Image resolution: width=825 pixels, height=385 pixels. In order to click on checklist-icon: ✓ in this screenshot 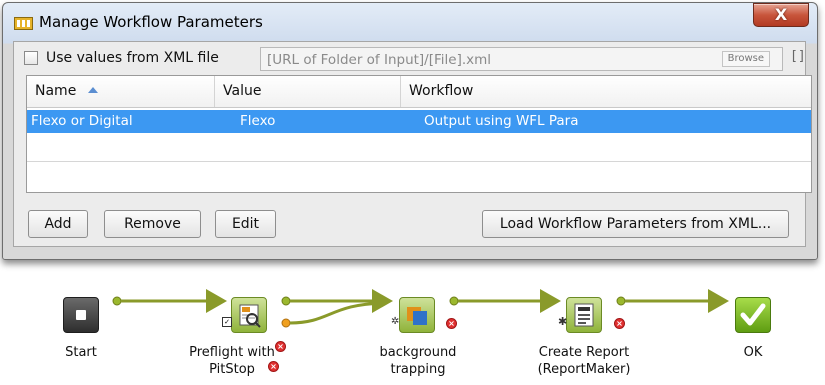, I will do `click(227, 322)`.